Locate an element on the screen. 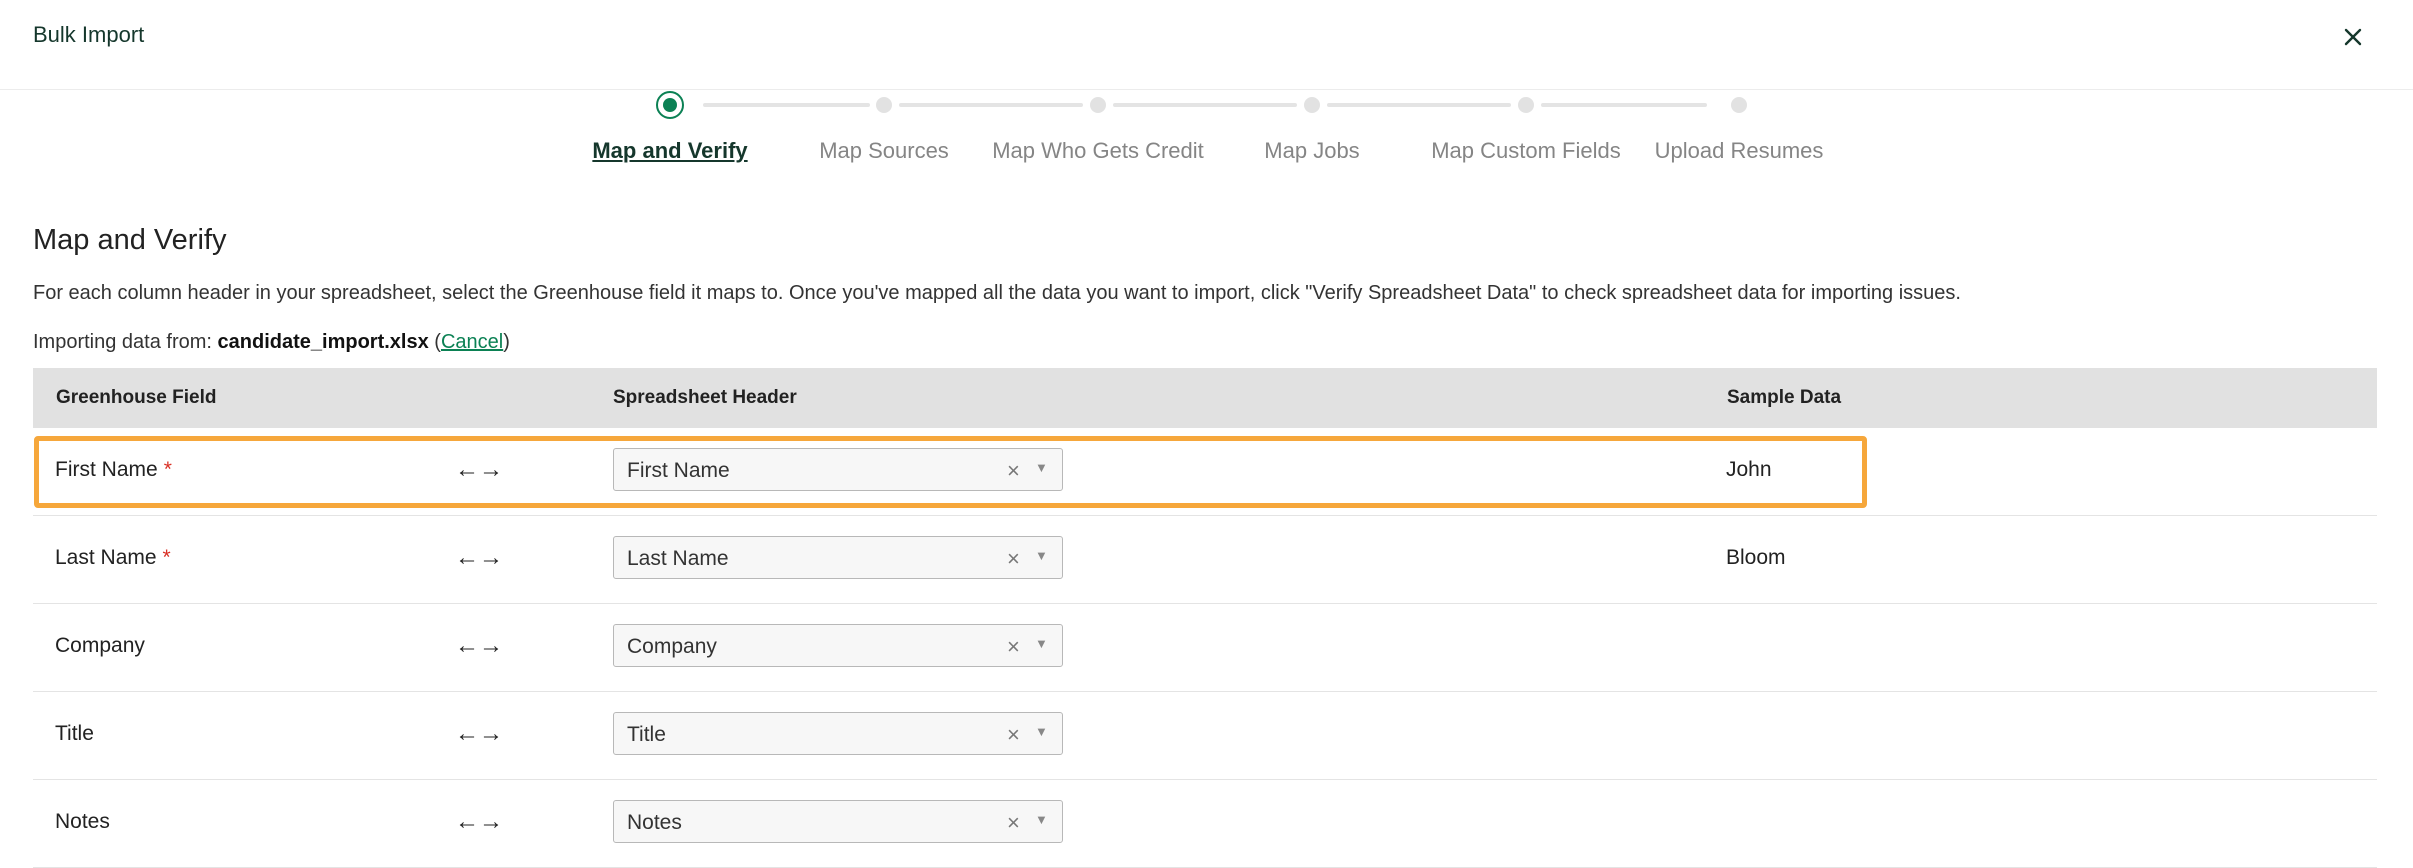  select-value: Last Name is located at coordinates (678, 558).